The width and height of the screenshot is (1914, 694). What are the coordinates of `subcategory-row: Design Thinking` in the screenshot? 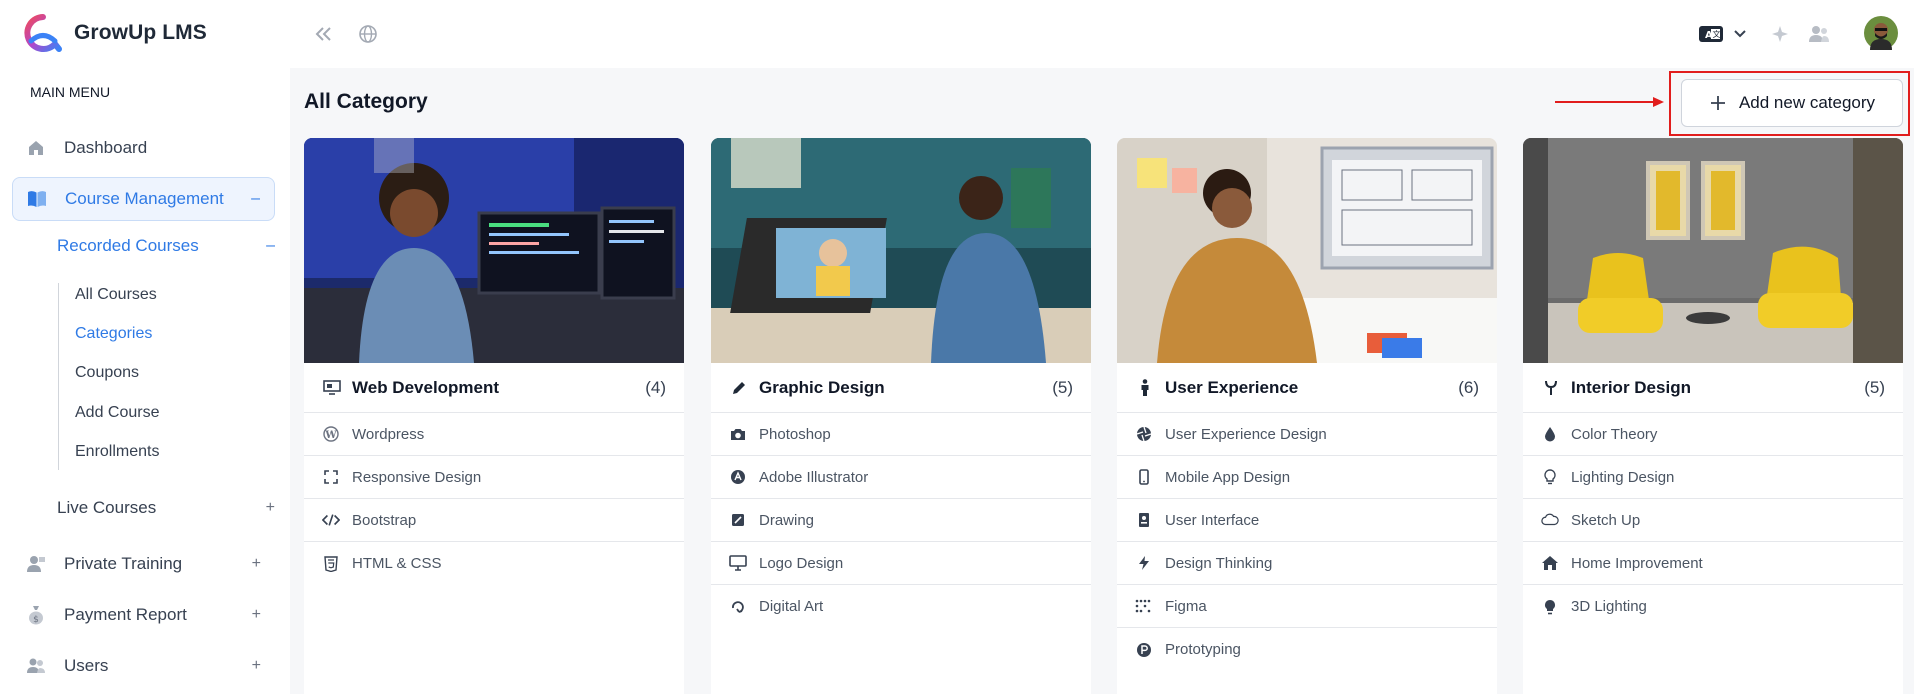 It's located at (1307, 563).